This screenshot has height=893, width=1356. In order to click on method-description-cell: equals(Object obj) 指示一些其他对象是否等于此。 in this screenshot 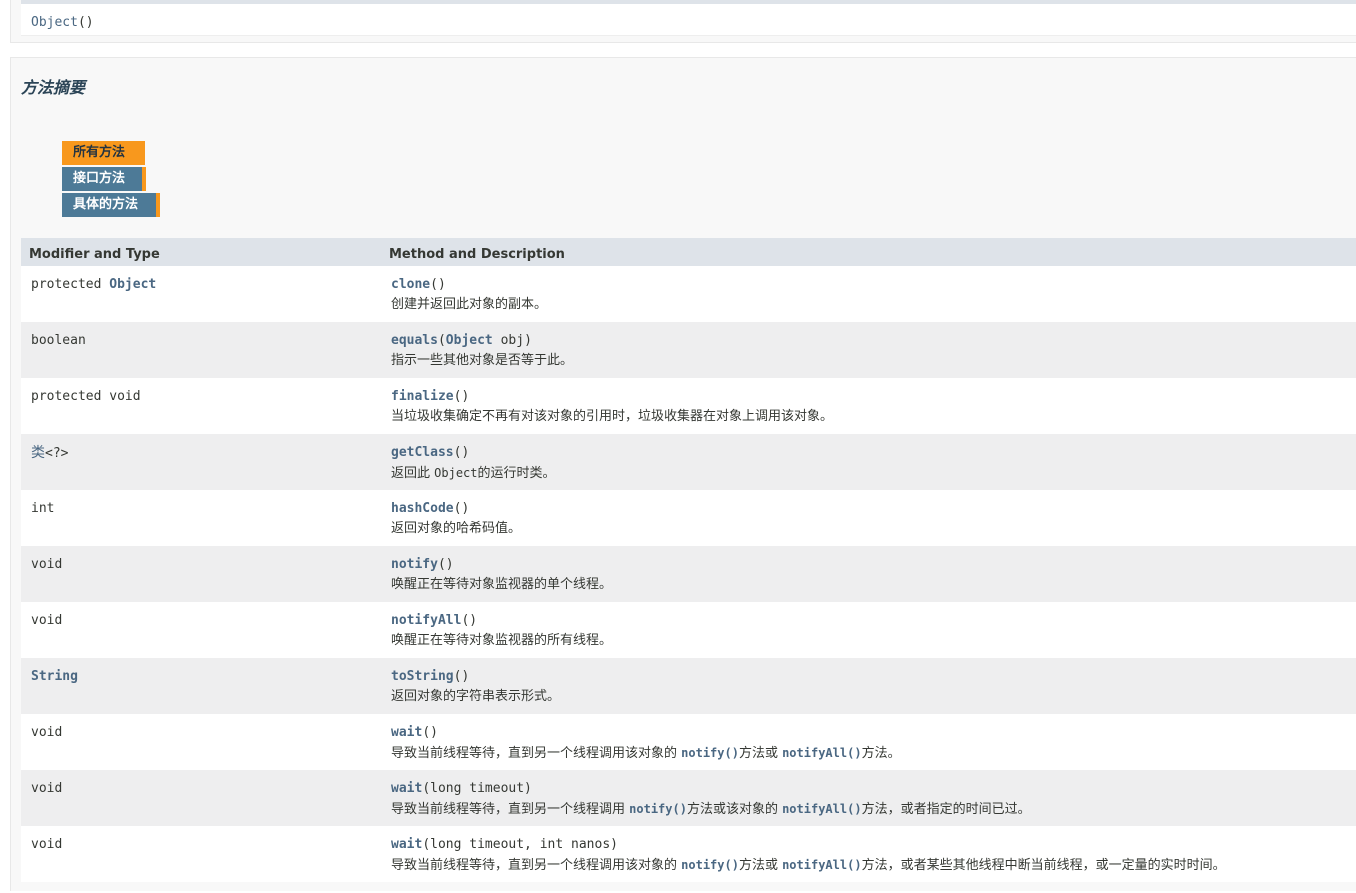, I will do `click(482, 351)`.